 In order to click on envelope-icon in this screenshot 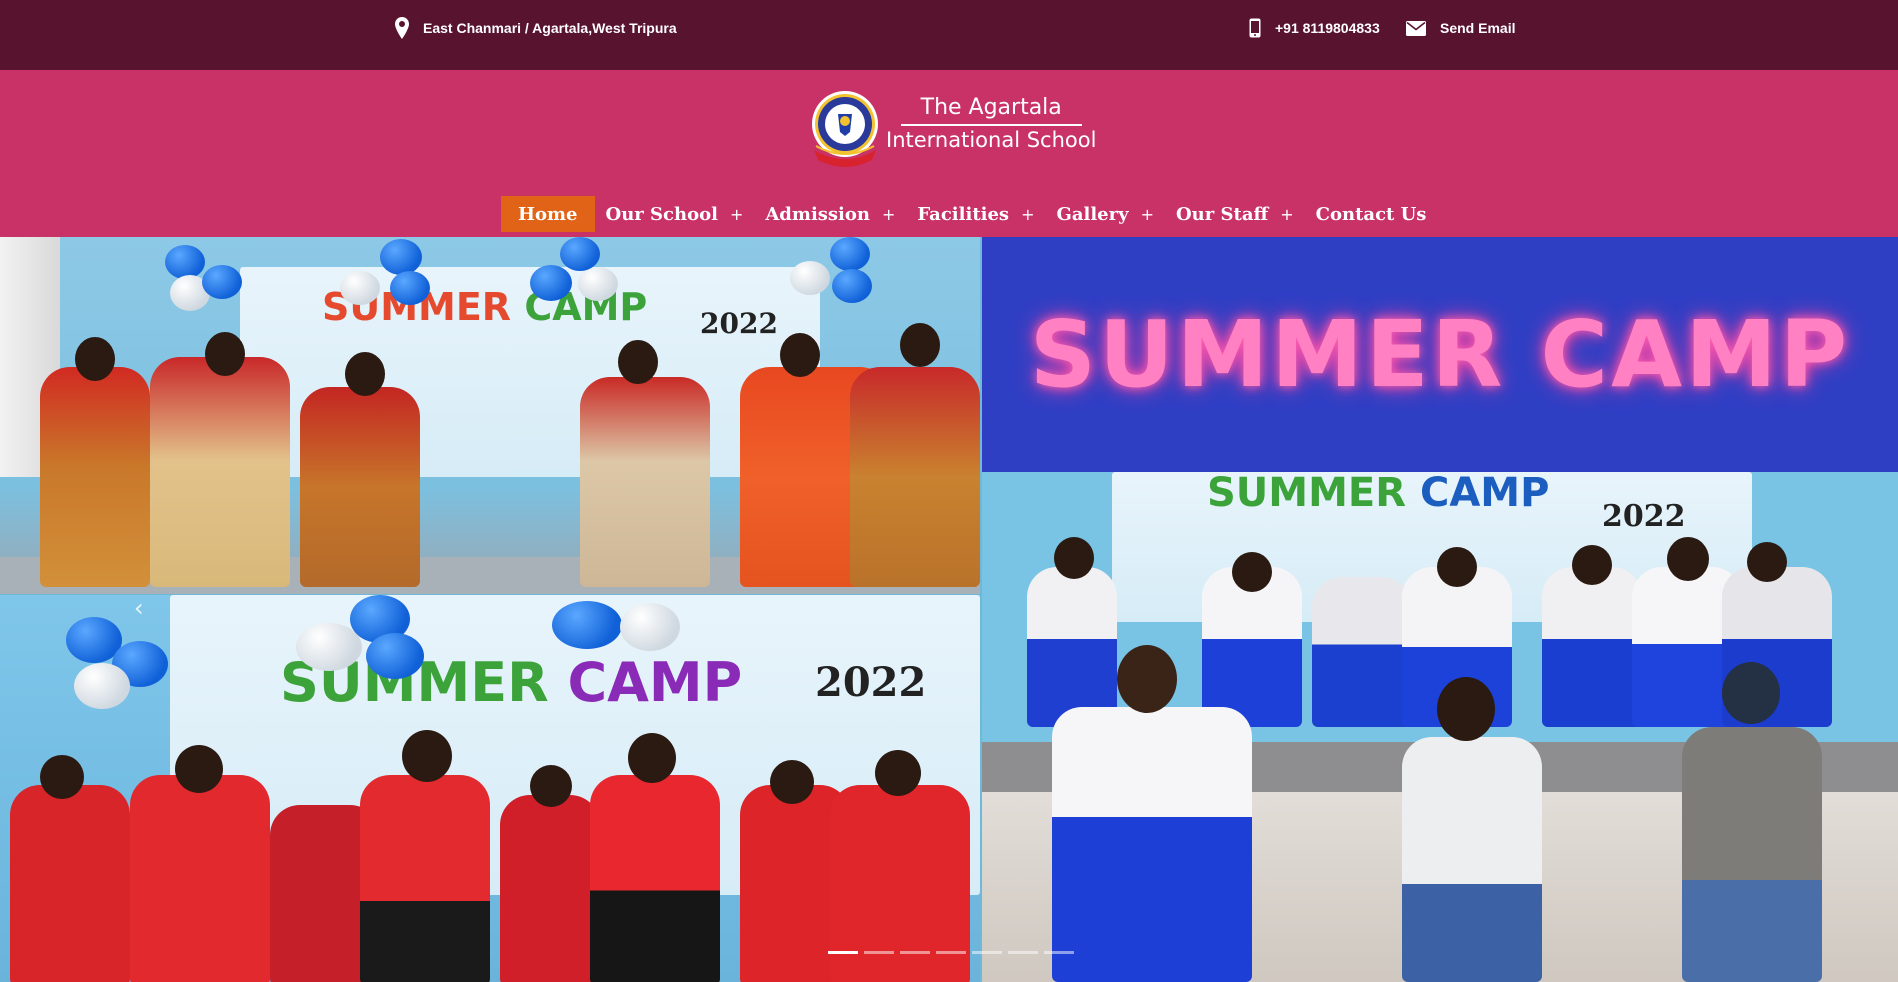, I will do `click(1416, 28)`.